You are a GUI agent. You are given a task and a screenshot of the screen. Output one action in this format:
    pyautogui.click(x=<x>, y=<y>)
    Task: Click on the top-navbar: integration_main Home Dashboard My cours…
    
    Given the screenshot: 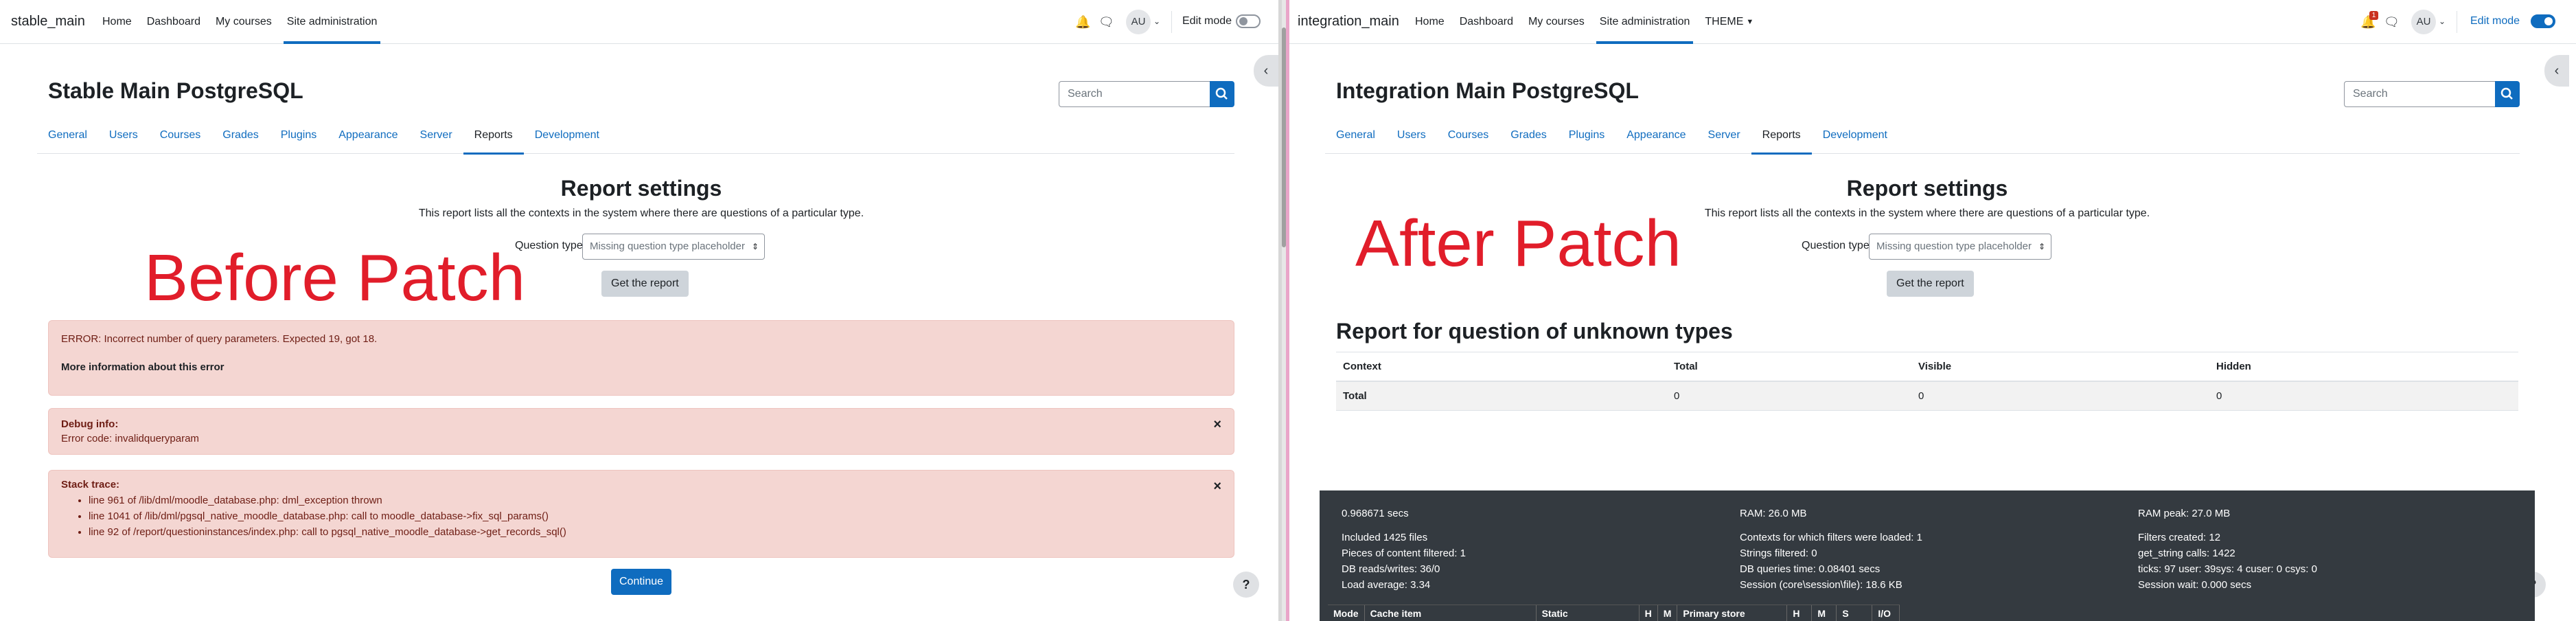 What is the action you would take?
    pyautogui.click(x=1933, y=22)
    